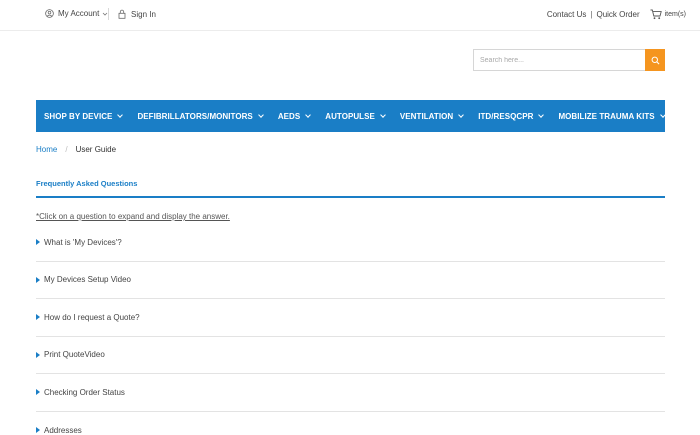 The width and height of the screenshot is (700, 435). What do you see at coordinates (83, 242) in the screenshot?
I see `faq-question-text: What is 'My Devices'?` at bounding box center [83, 242].